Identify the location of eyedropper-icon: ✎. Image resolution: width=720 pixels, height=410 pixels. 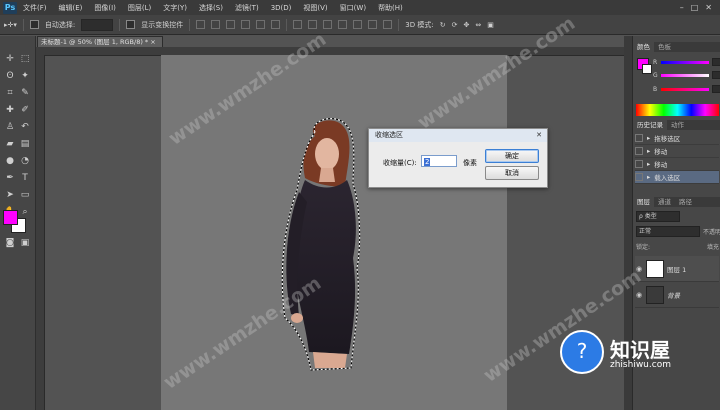
(25, 93).